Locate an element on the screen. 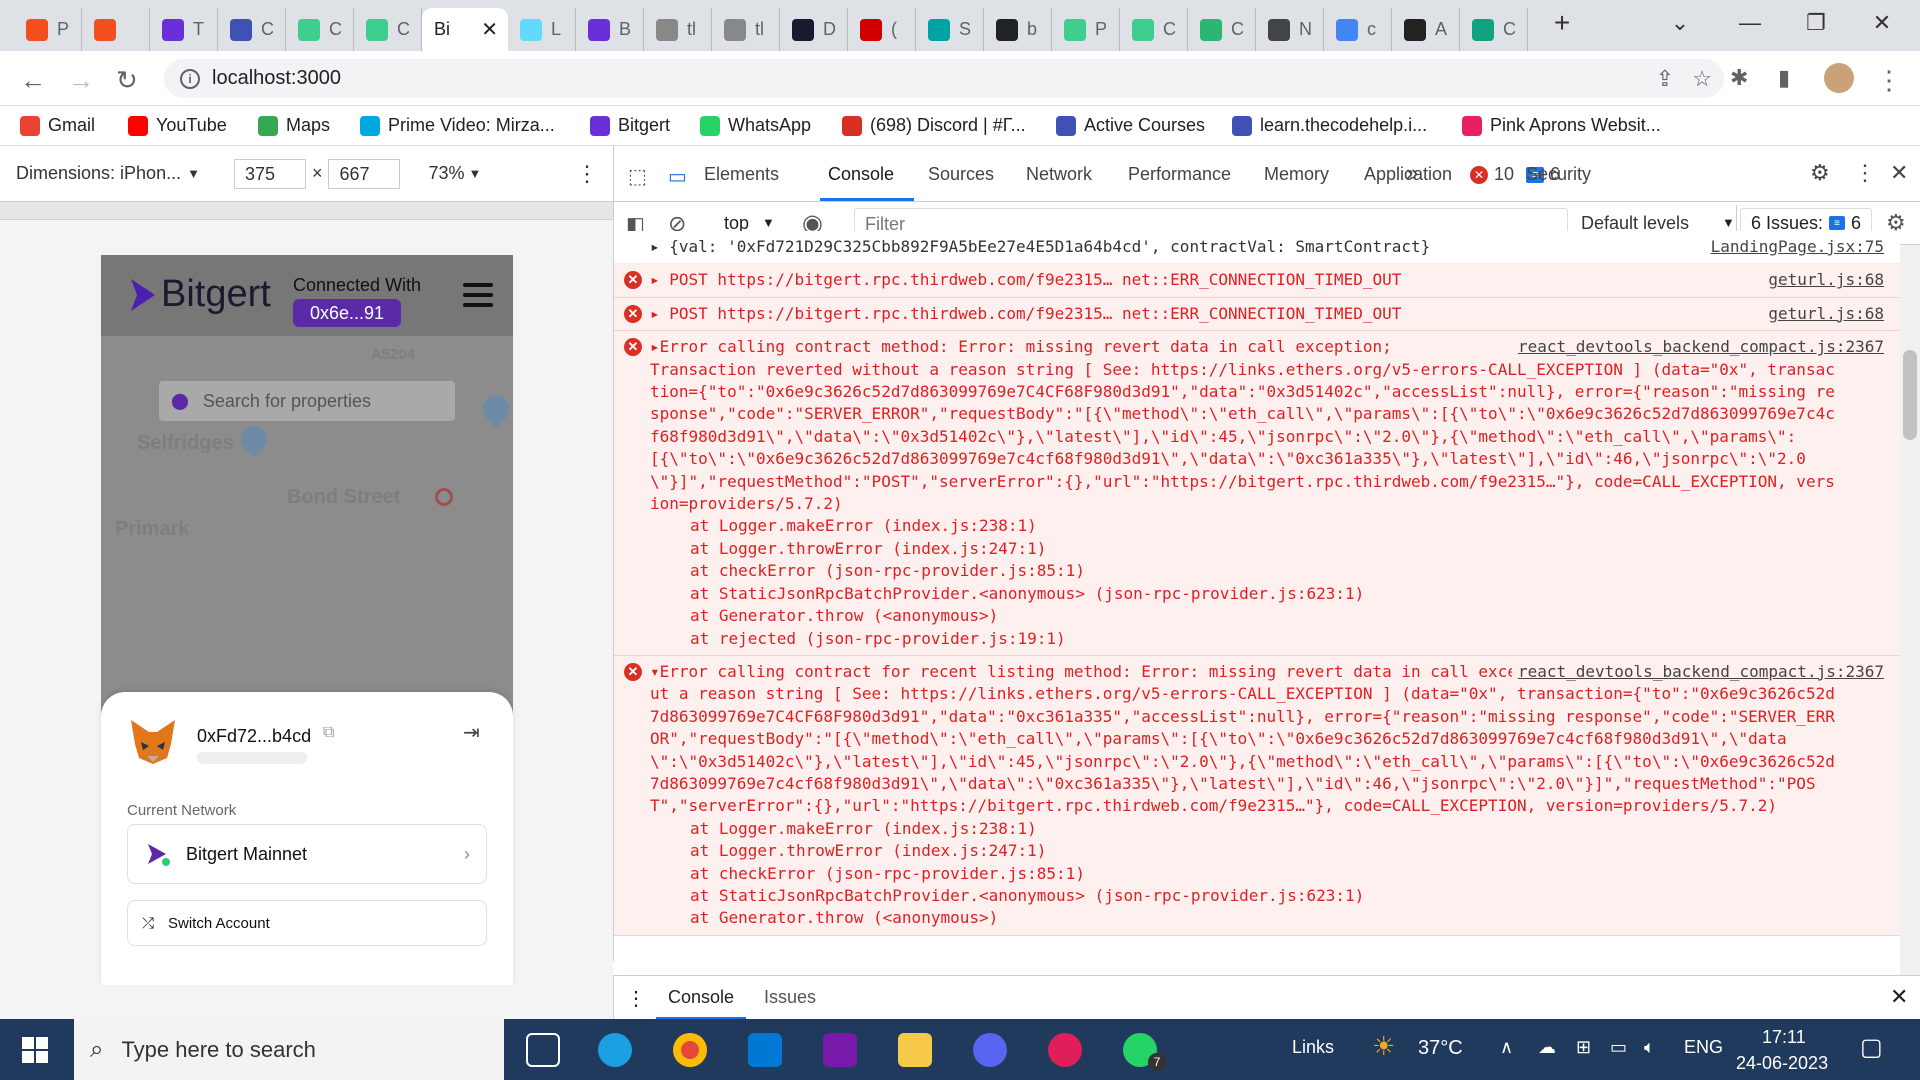 This screenshot has height=1080, width=1920. more-options-icon: ⋮ is located at coordinates (587, 174).